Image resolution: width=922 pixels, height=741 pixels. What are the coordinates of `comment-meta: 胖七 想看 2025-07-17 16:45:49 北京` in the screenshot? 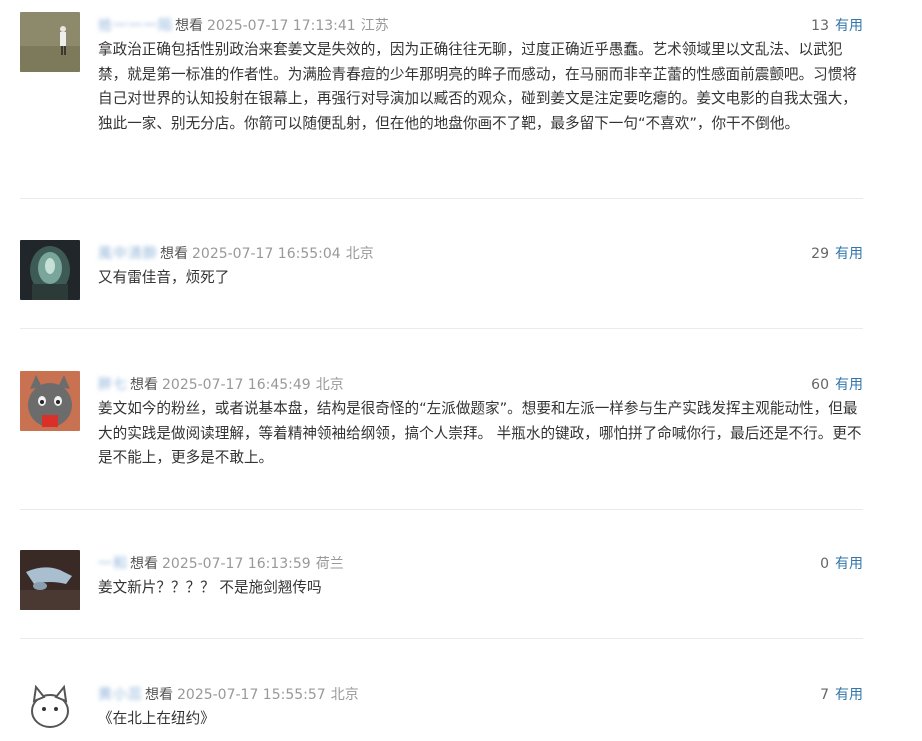 It's located at (221, 385).